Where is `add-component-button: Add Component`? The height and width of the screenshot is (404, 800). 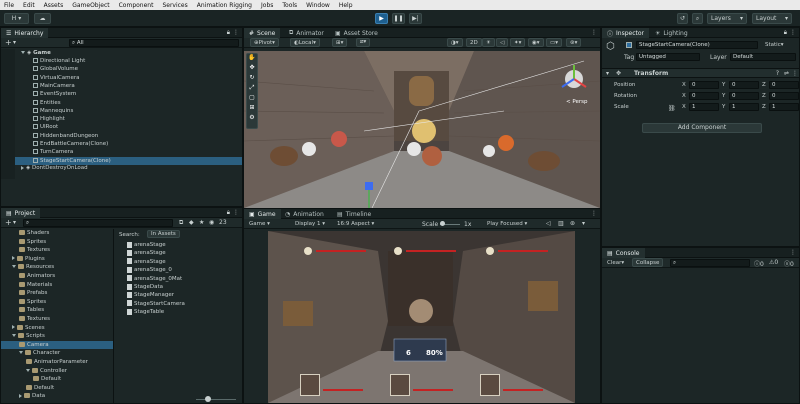
add-component-button: Add Component is located at coordinates (702, 128).